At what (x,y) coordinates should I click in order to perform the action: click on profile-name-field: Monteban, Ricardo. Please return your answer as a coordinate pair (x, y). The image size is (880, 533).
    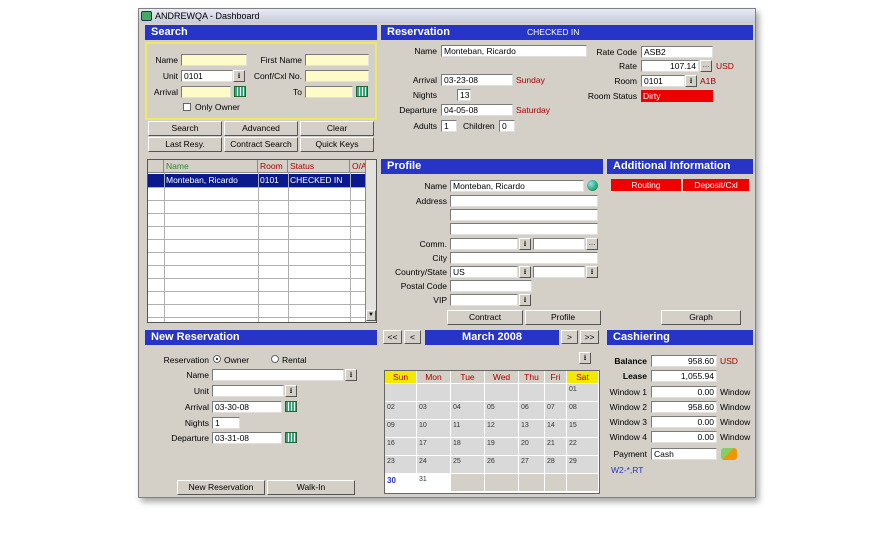
    Looking at the image, I should click on (517, 186).